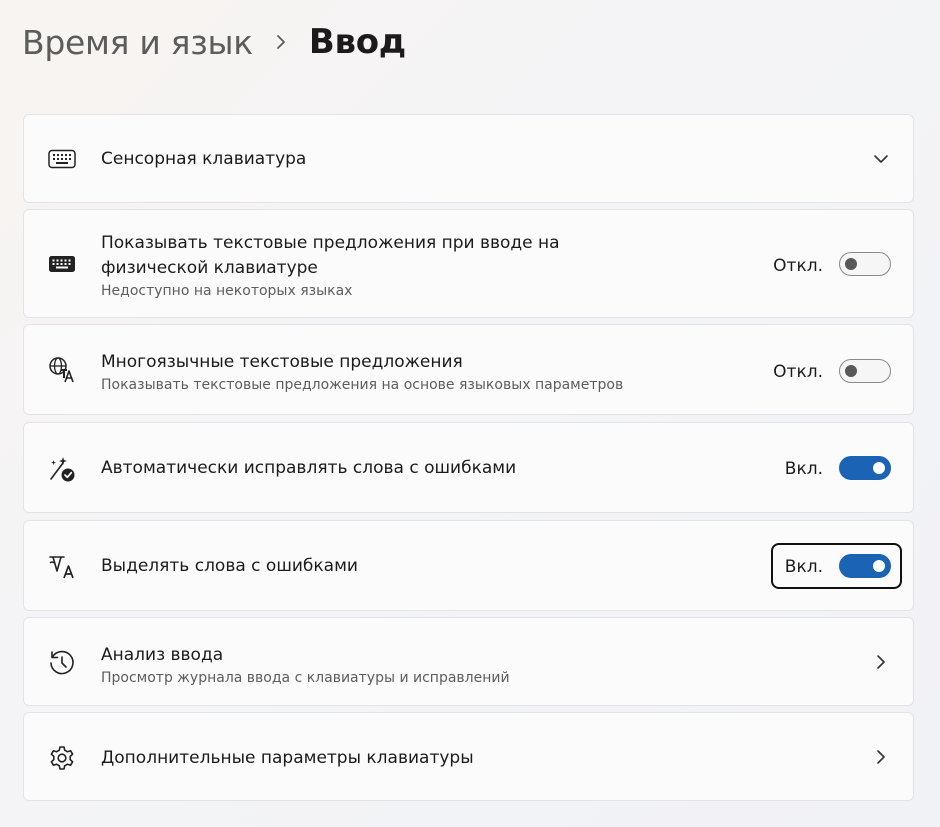  I want to click on history-icon, so click(62, 663).